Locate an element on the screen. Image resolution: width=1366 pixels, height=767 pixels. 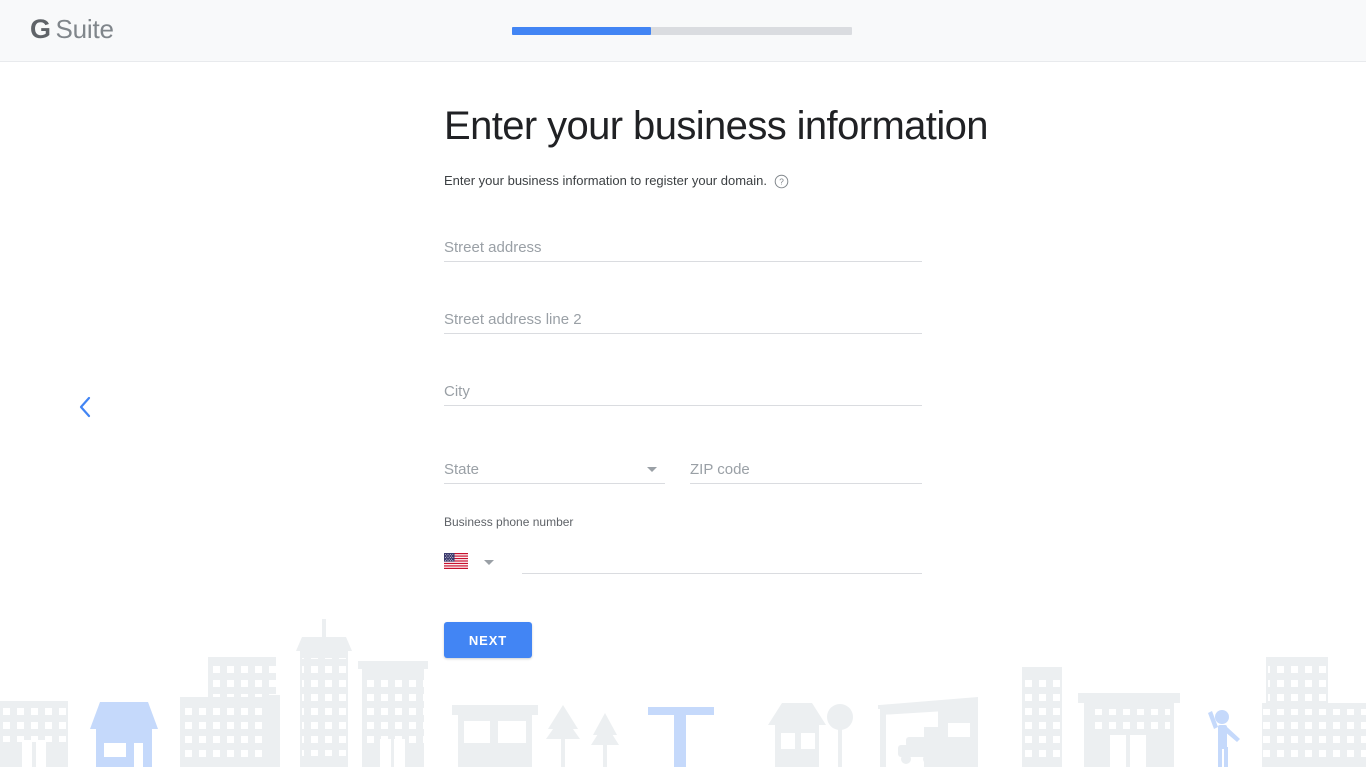
us-flag-icon is located at coordinates (456, 561).